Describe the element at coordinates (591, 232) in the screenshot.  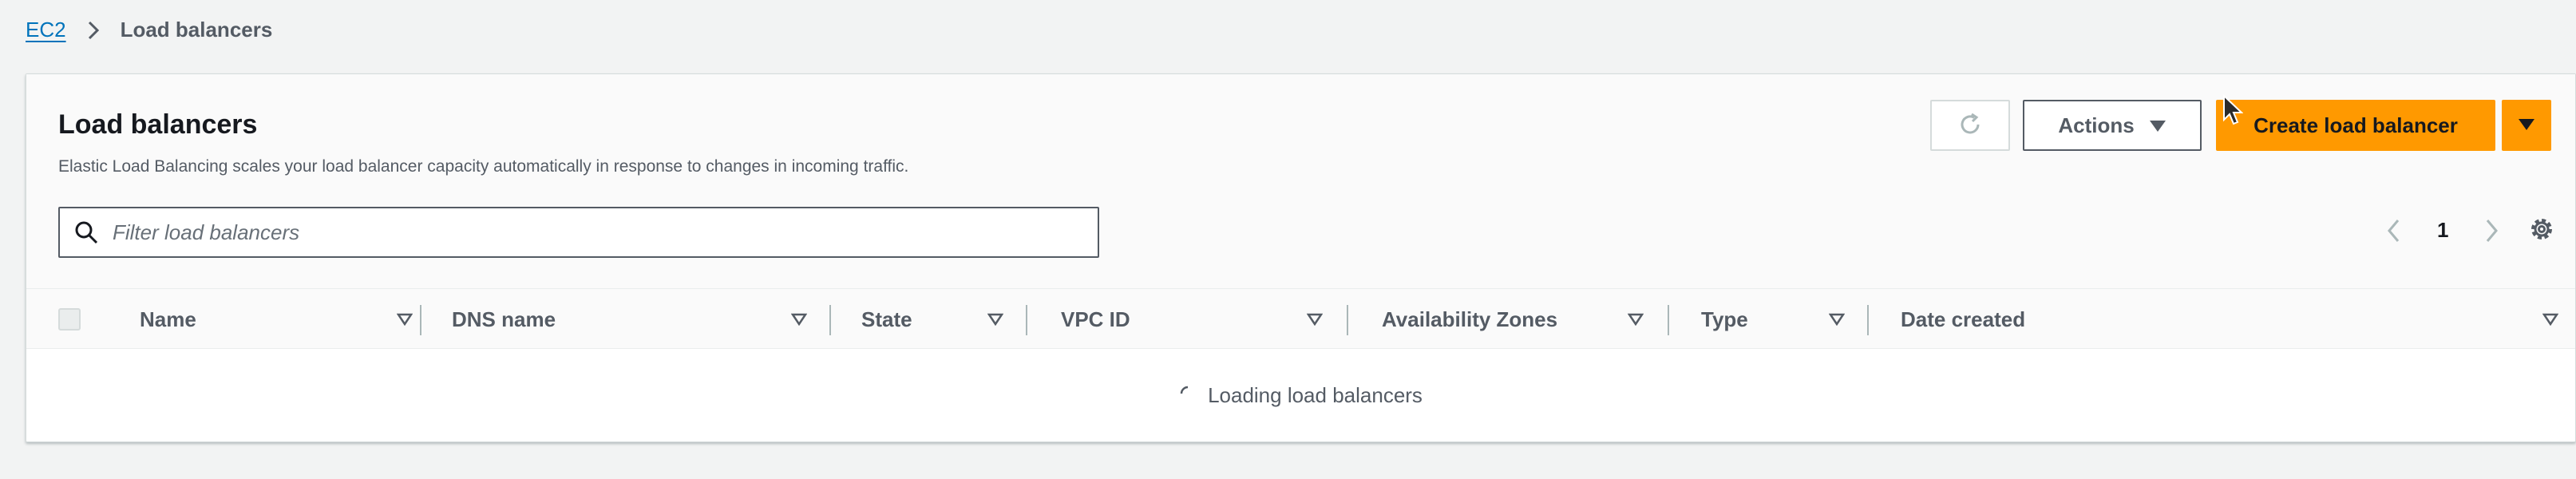
I see `filter-input` at that location.